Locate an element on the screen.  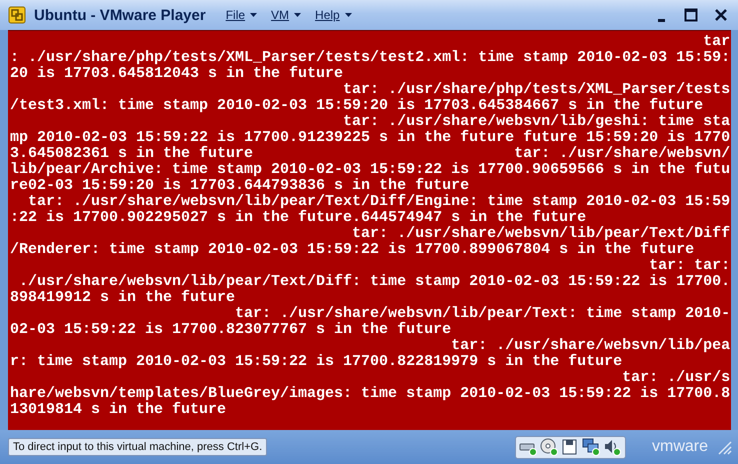
console-line: 898419912 s in the future is located at coordinates (123, 298).